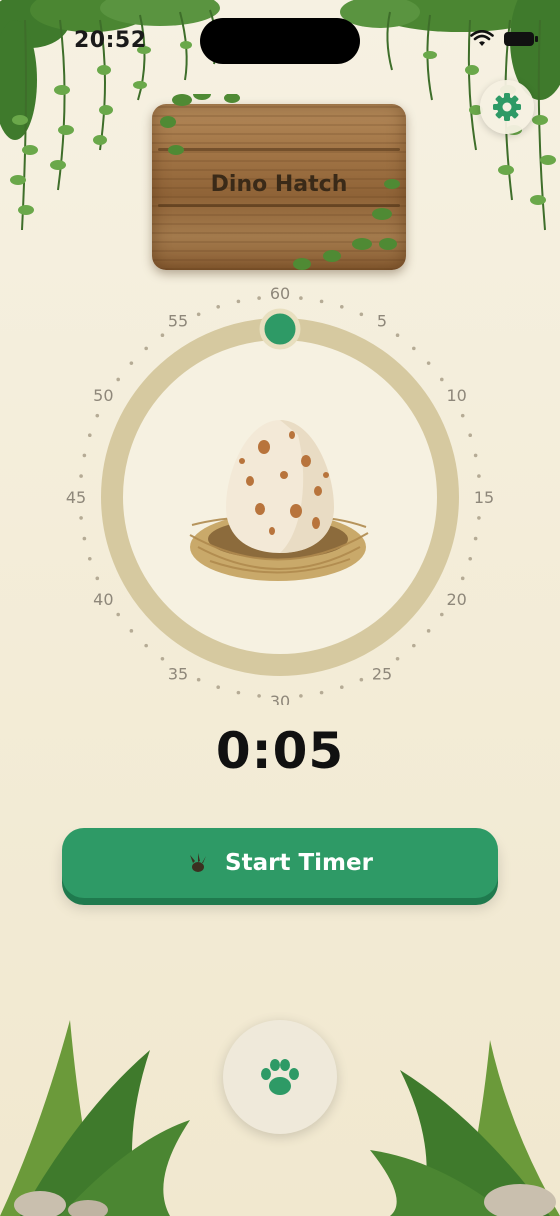 This screenshot has height=1216, width=560. Describe the element at coordinates (198, 862) in the screenshot. I see `dino-footprint-icon` at that location.